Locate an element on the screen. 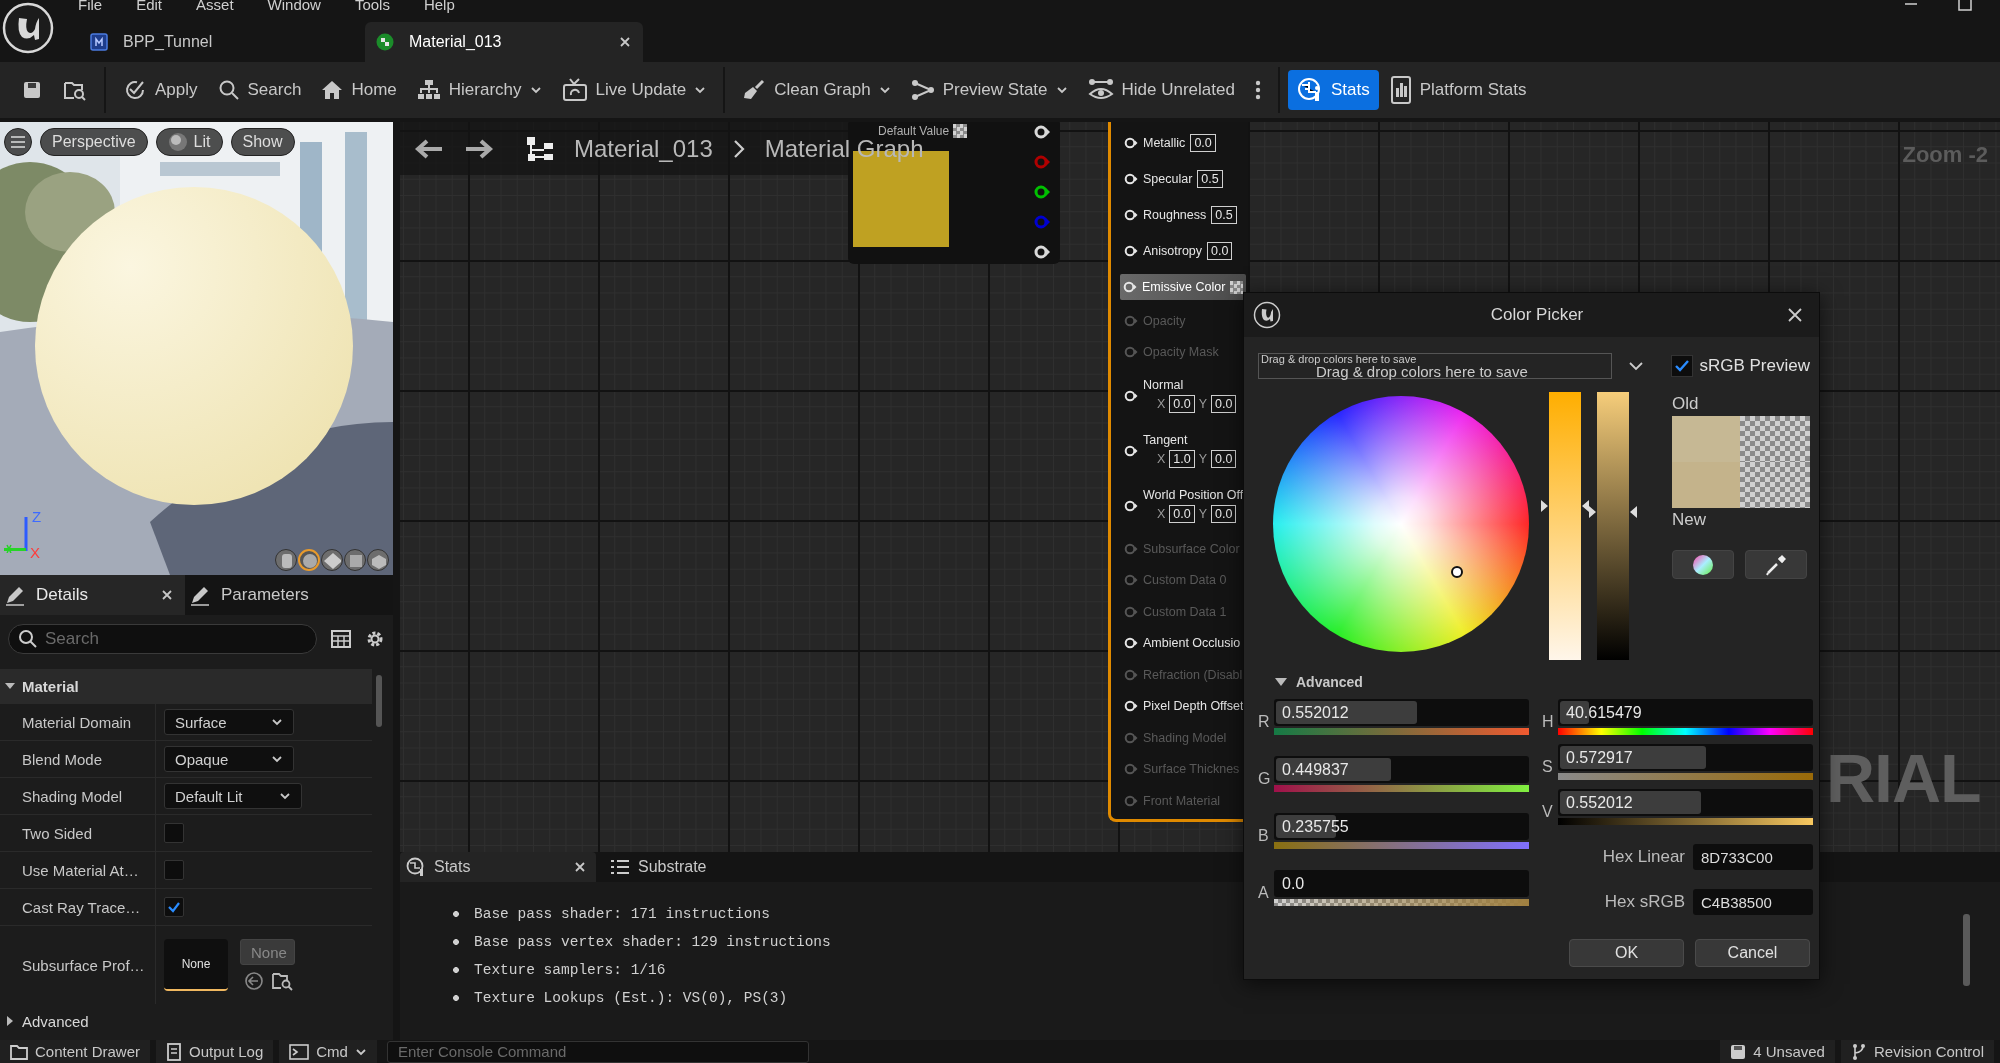 Image resolution: width=2000 pixels, height=1063 pixels. dialog-button: OK is located at coordinates (1626, 953).